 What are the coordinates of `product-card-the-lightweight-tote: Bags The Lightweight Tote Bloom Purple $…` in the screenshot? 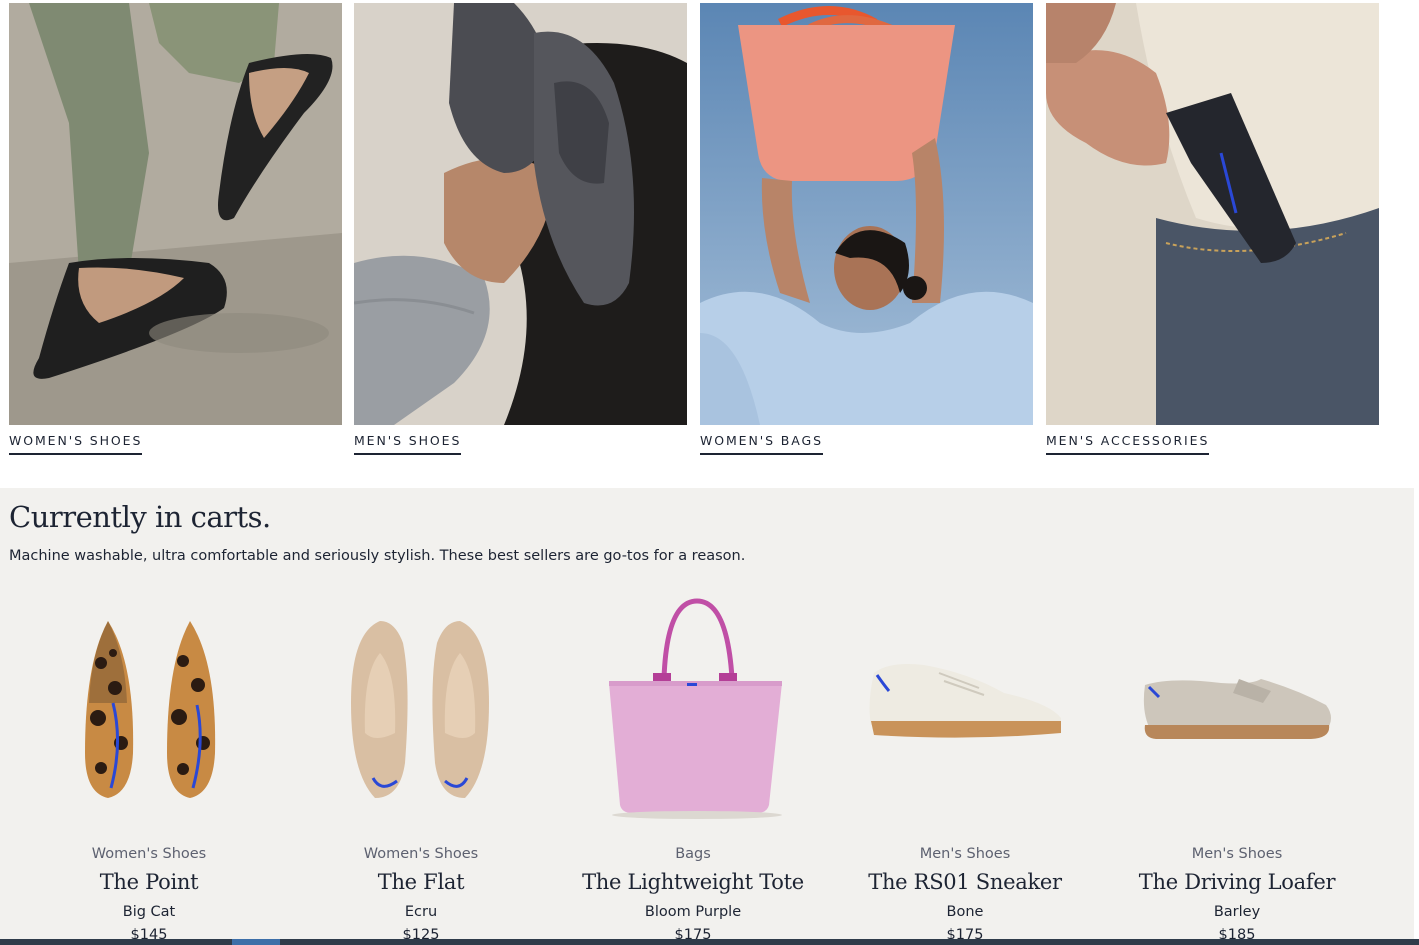 It's located at (693, 768).